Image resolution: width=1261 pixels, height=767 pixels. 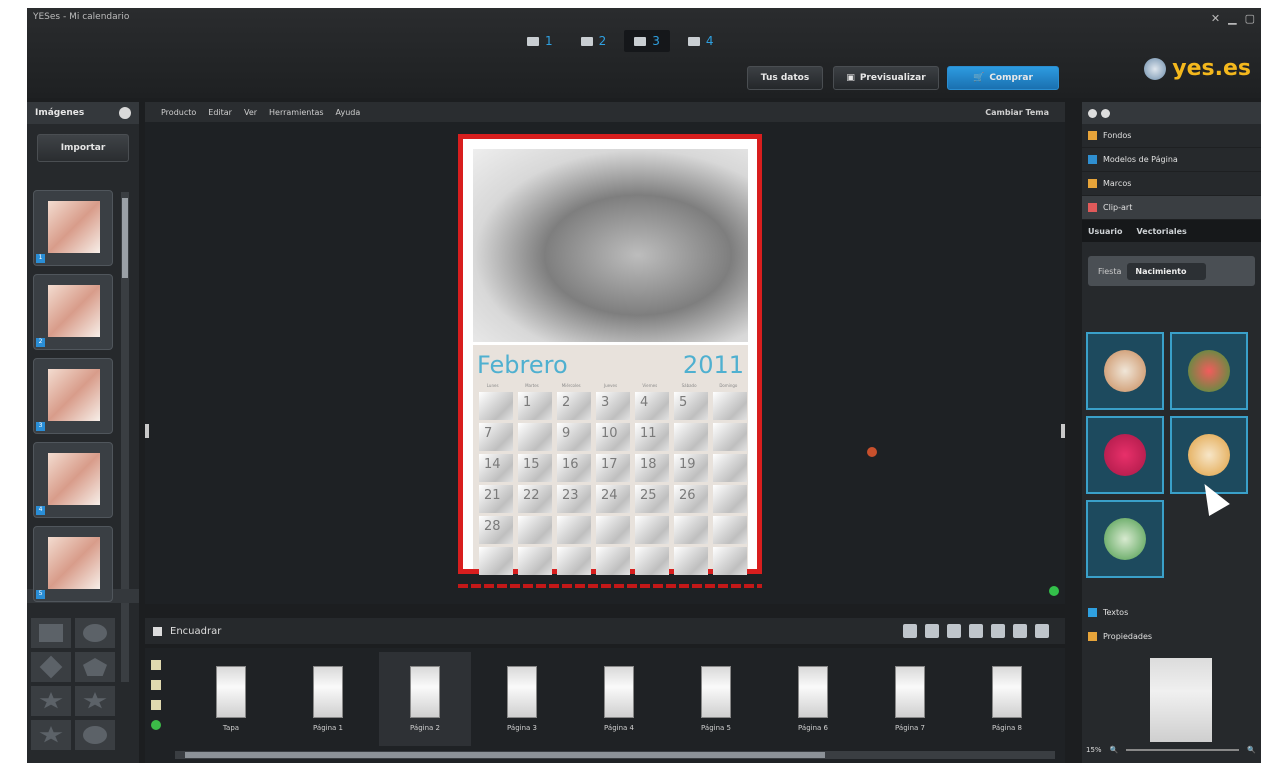 What do you see at coordinates (73, 564) in the screenshot?
I see `image-thumbnail: 5` at bounding box center [73, 564].